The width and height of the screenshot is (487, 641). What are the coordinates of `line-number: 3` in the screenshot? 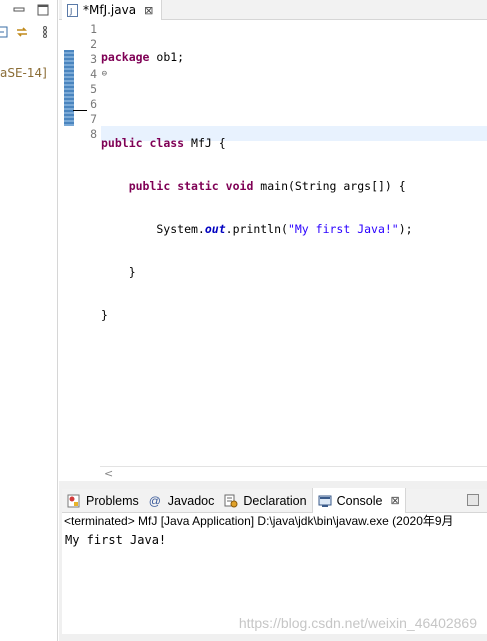 It's located at (93, 59).